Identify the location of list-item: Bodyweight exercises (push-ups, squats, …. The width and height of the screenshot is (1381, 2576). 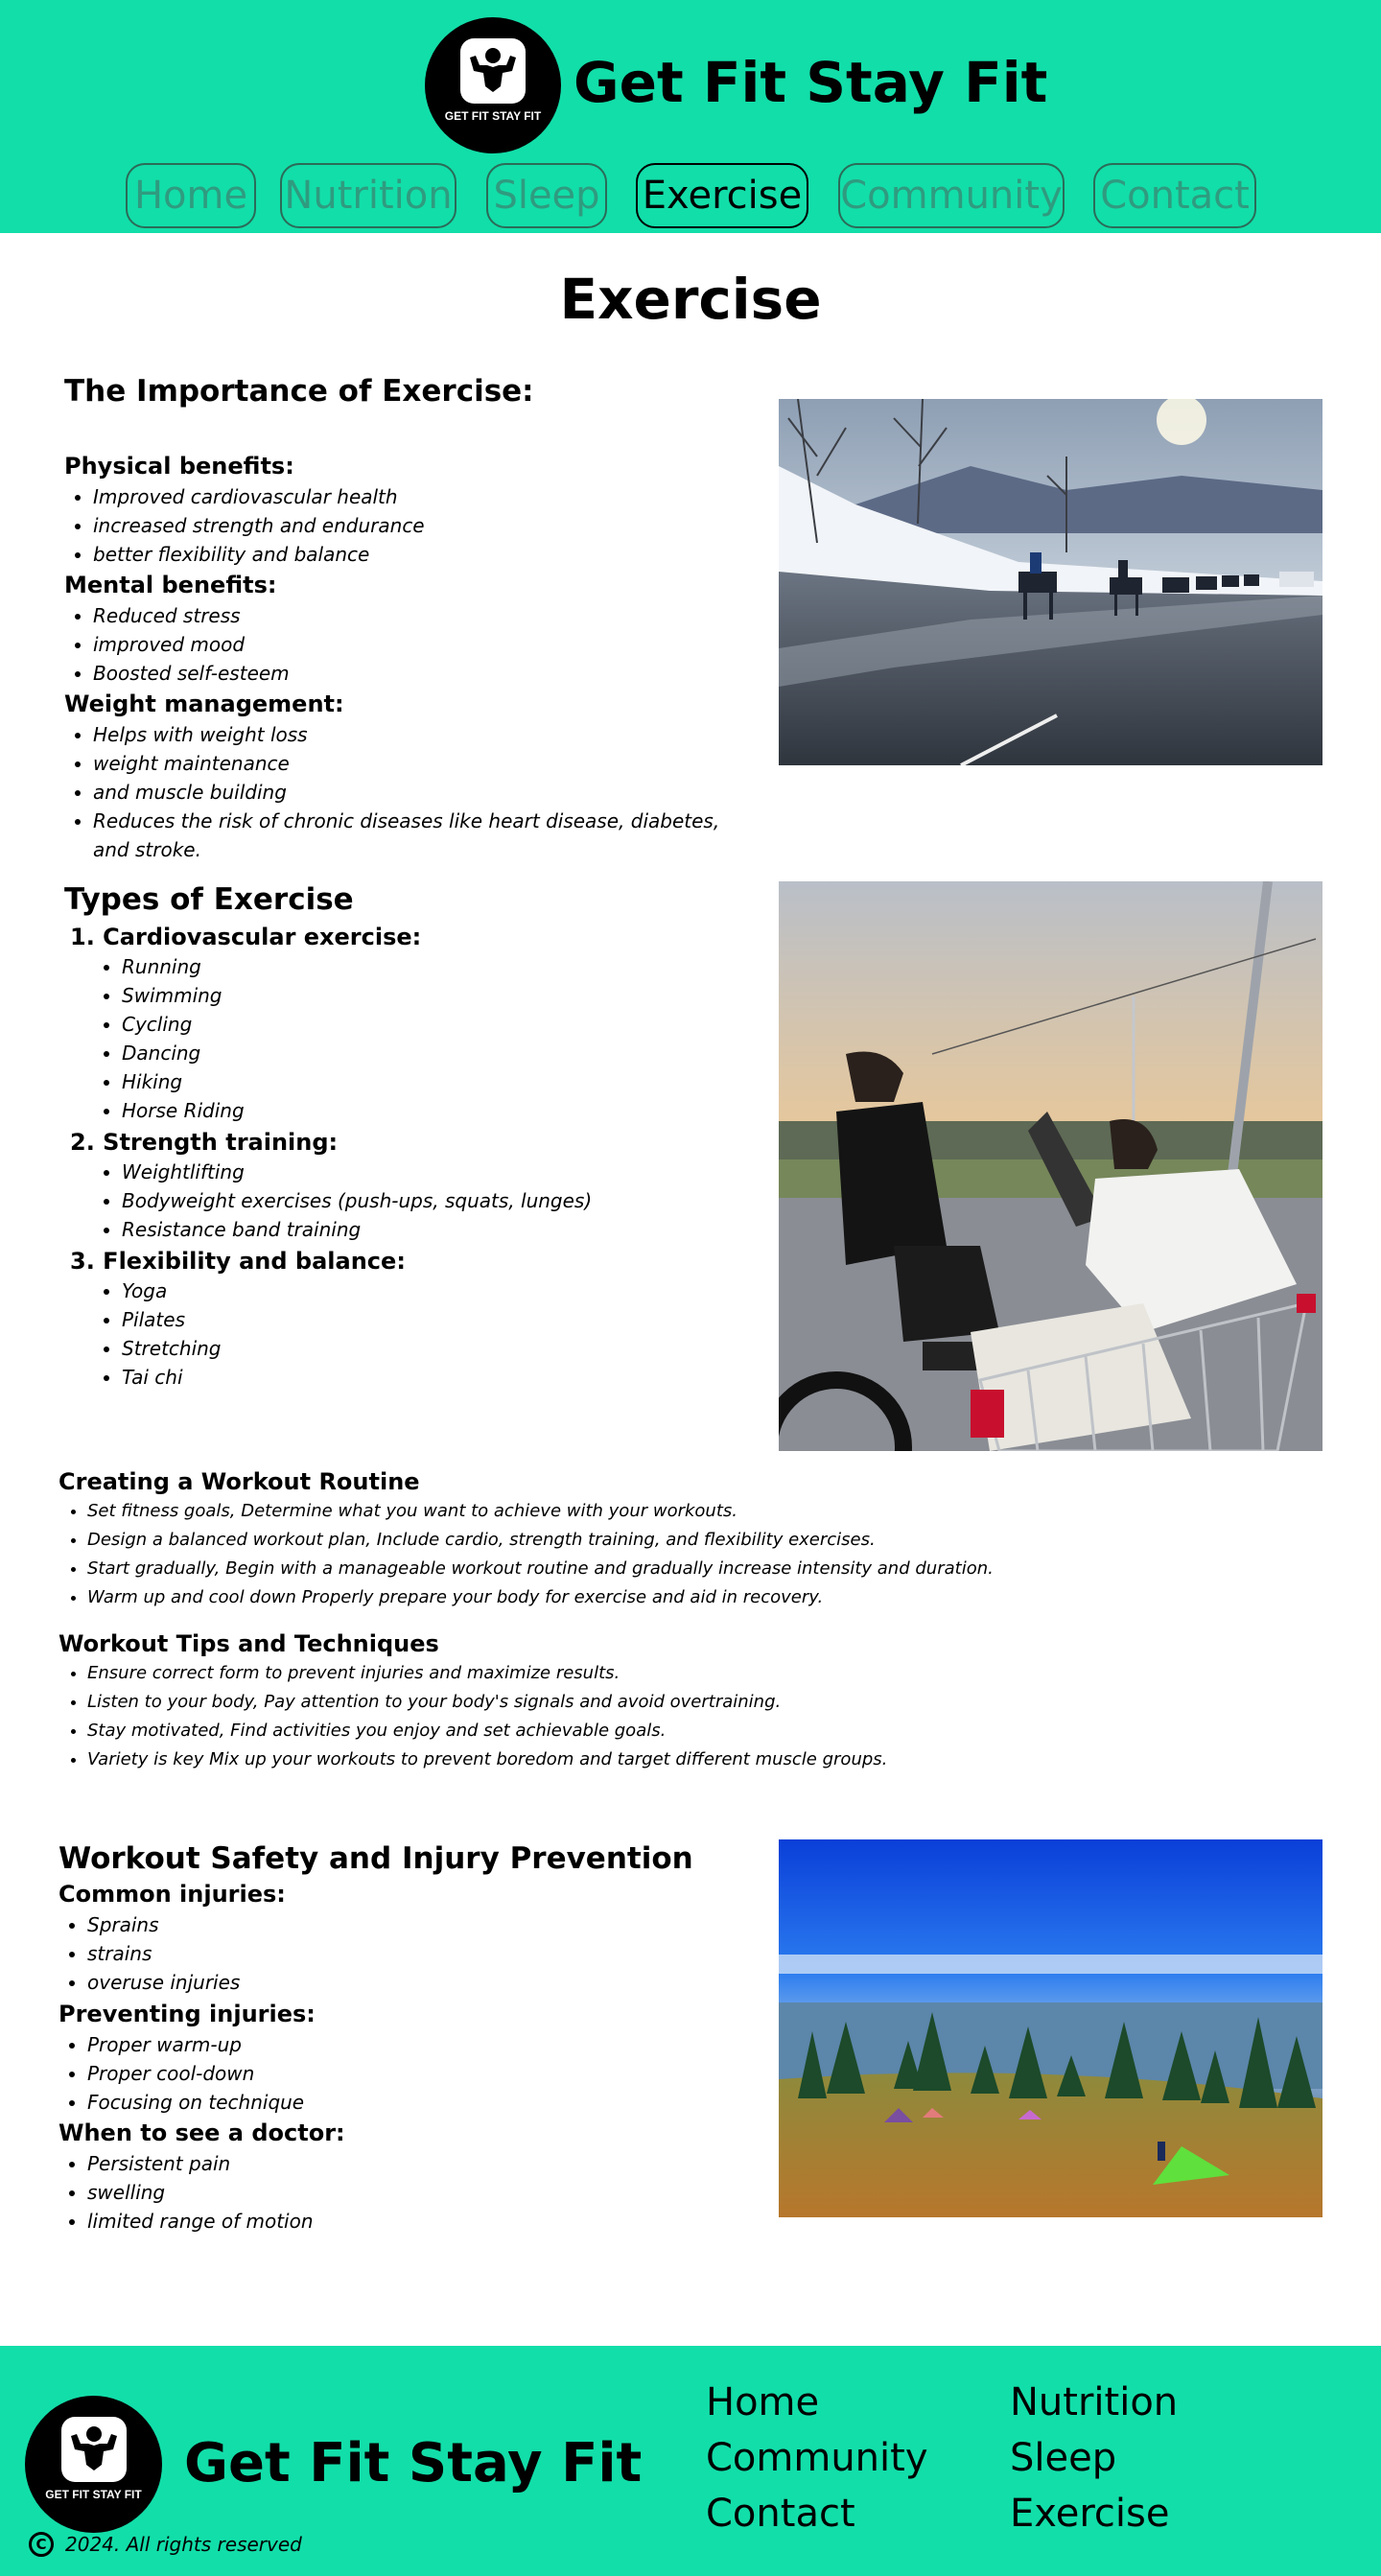
(433, 1200).